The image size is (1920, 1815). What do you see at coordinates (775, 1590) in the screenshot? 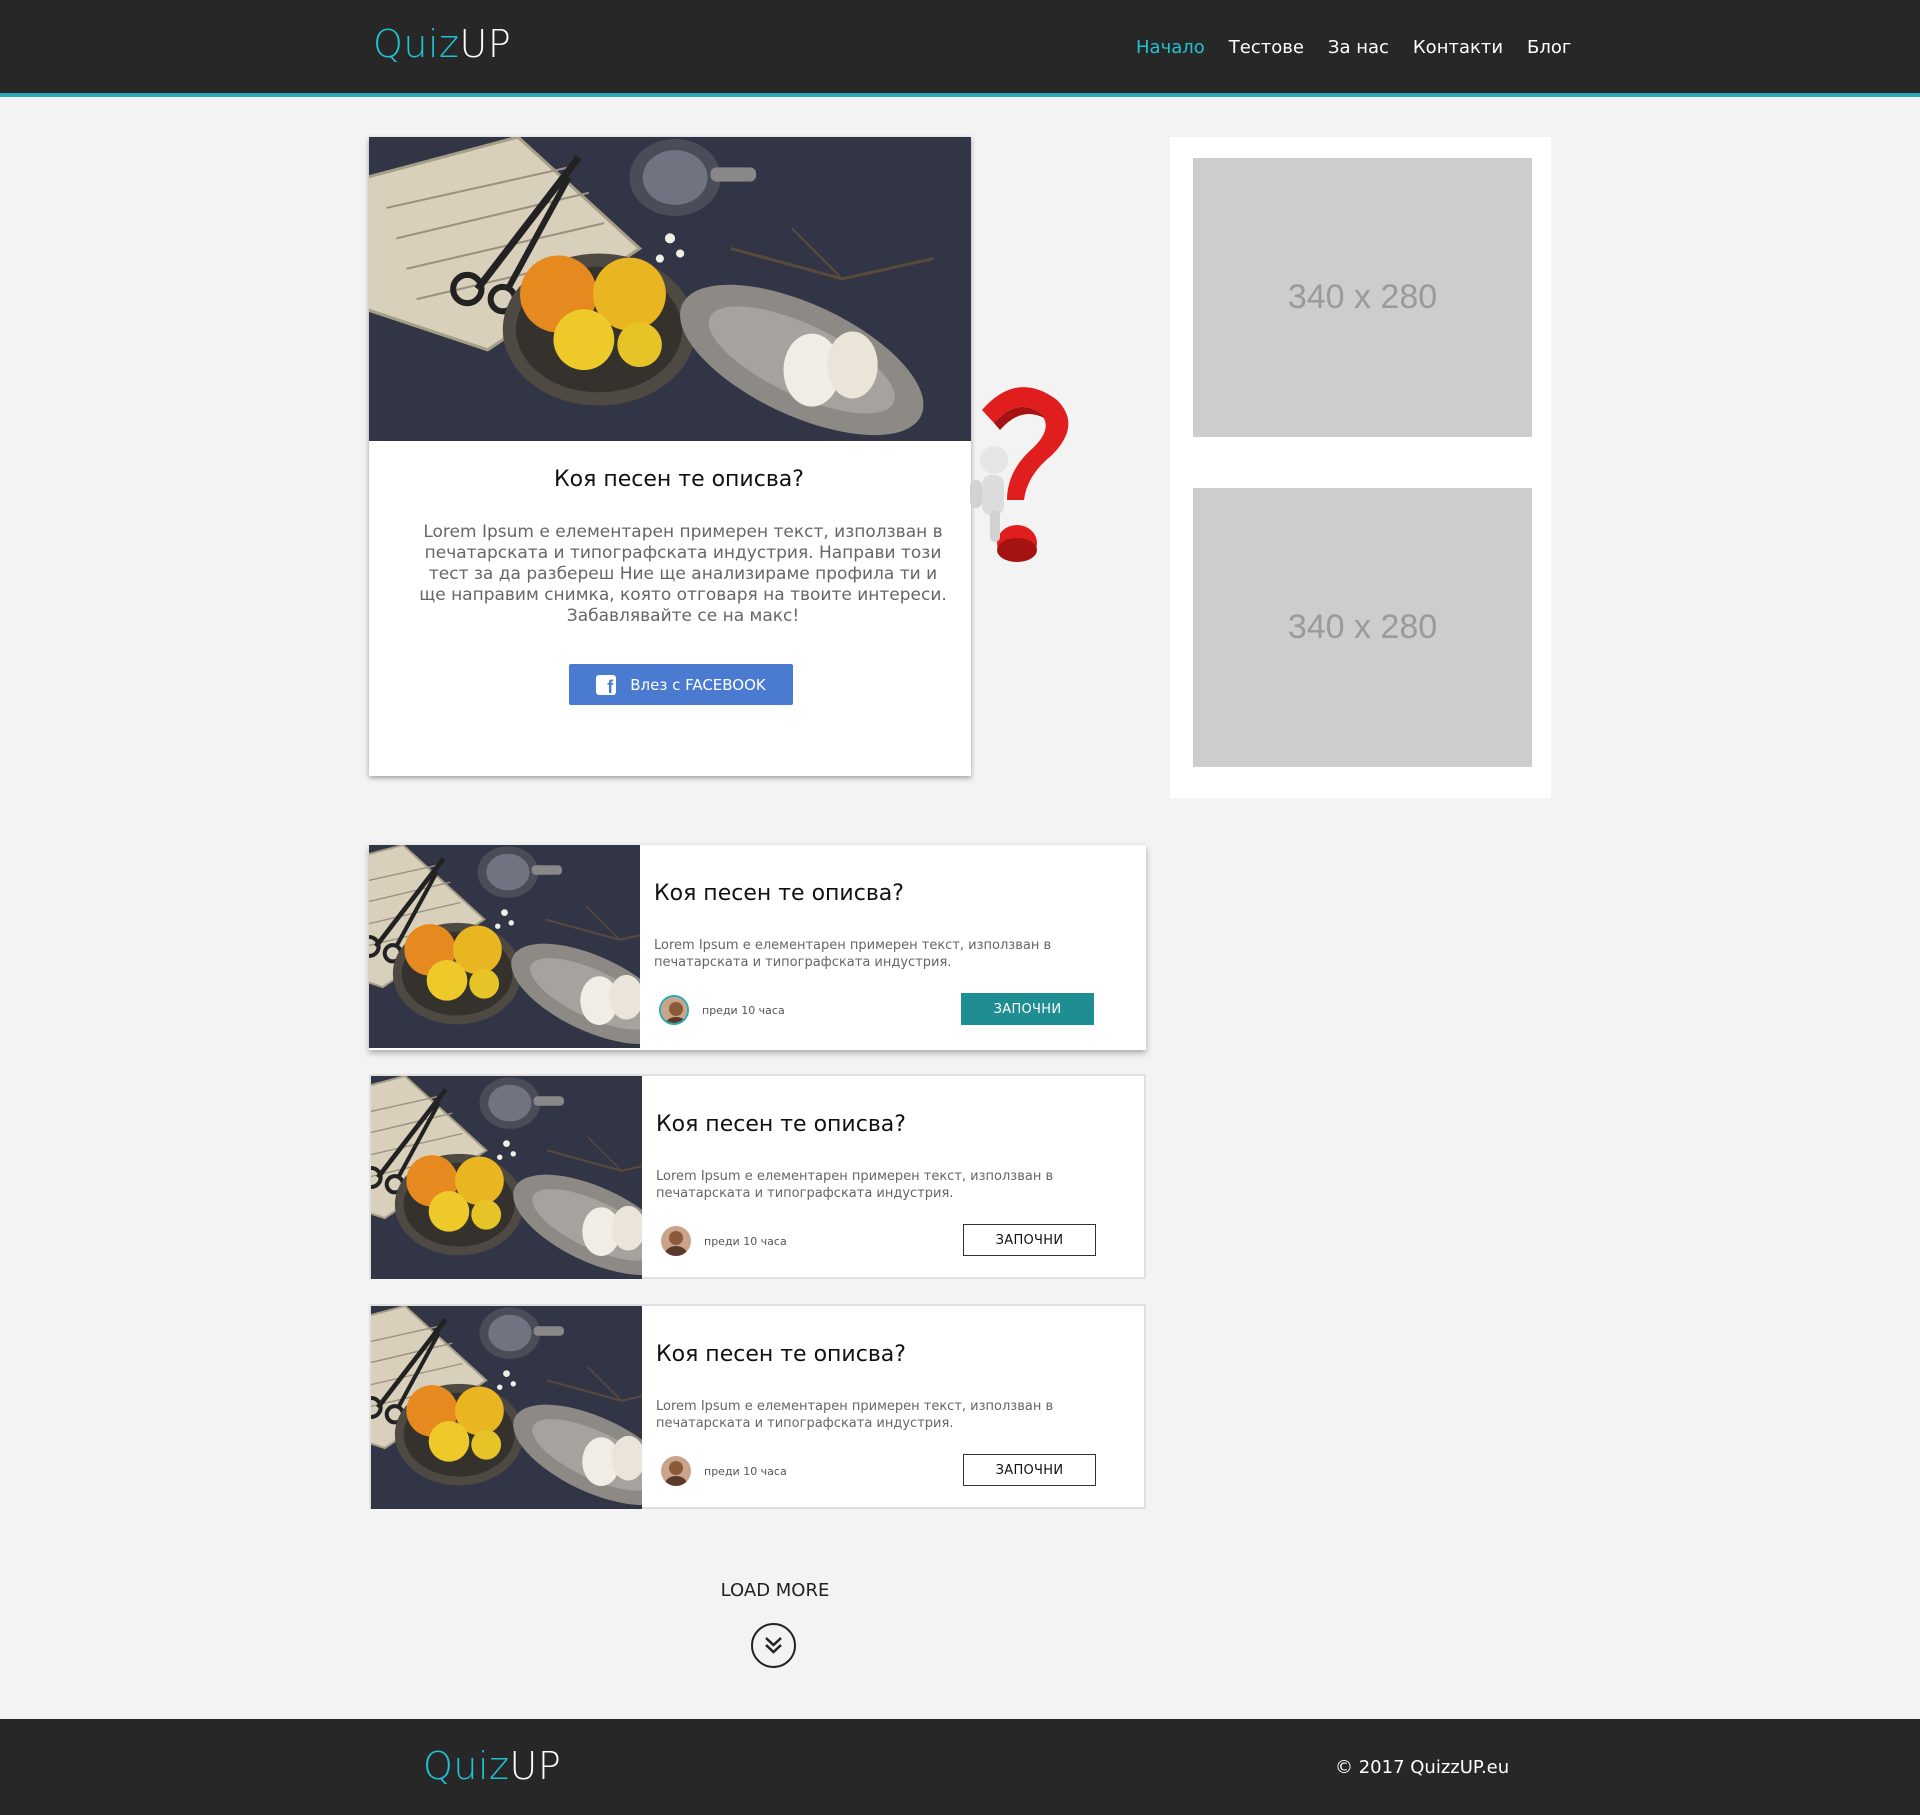
I see `load-more-label: LOAD MORE` at bounding box center [775, 1590].